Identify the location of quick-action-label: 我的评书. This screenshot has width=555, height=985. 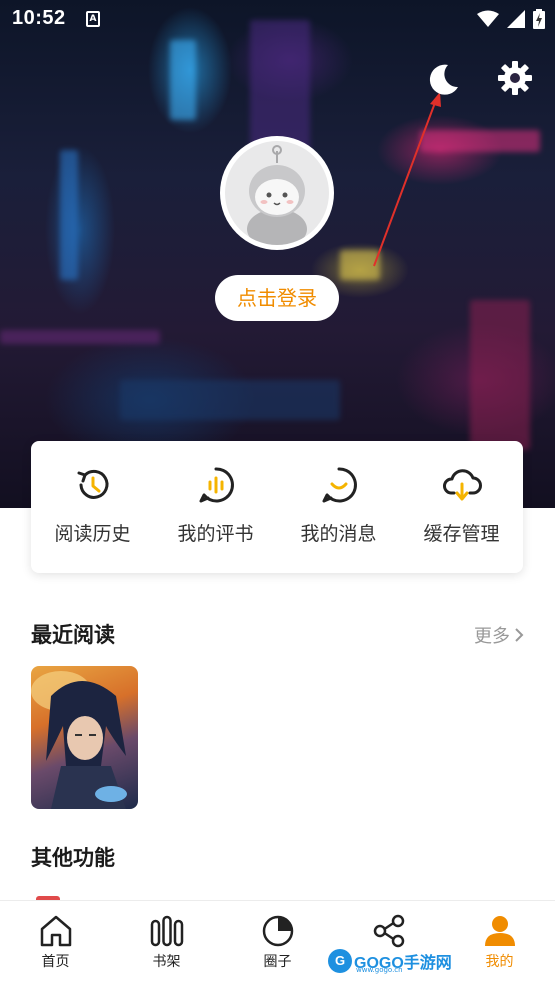
(215, 534).